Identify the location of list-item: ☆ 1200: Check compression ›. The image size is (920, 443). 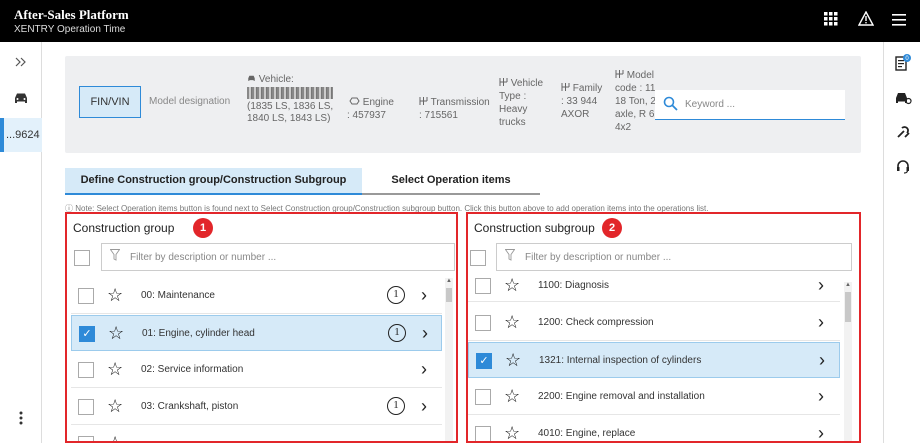
(654, 323).